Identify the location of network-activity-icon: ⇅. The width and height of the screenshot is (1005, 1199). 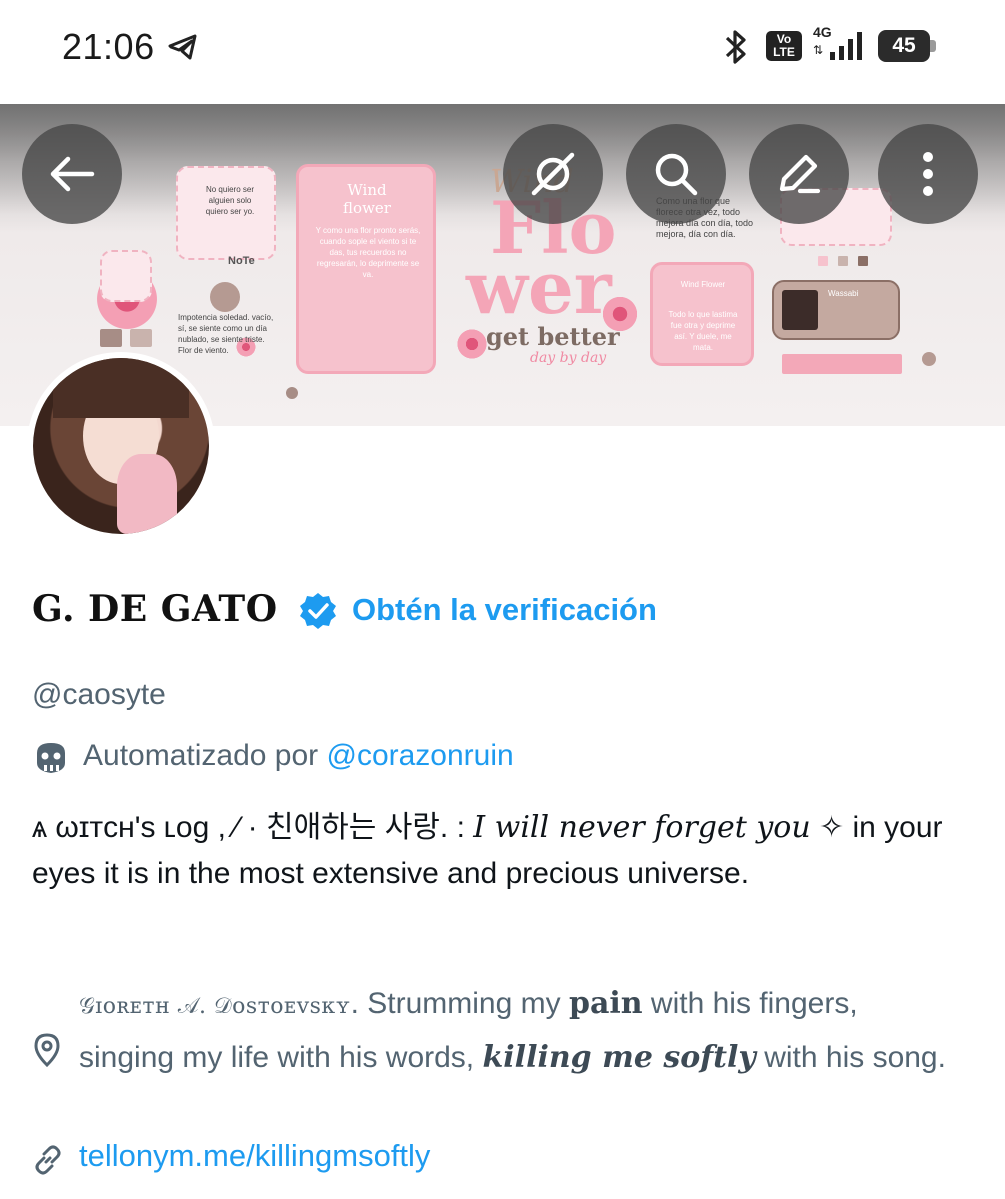
(818, 50).